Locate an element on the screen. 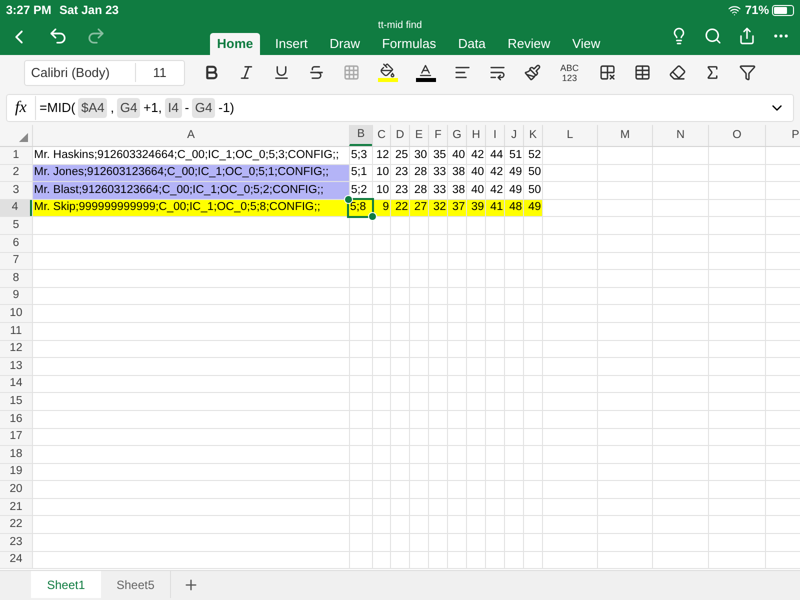 This screenshot has height=600, width=800. ribbon-tab: Insert is located at coordinates (291, 44).